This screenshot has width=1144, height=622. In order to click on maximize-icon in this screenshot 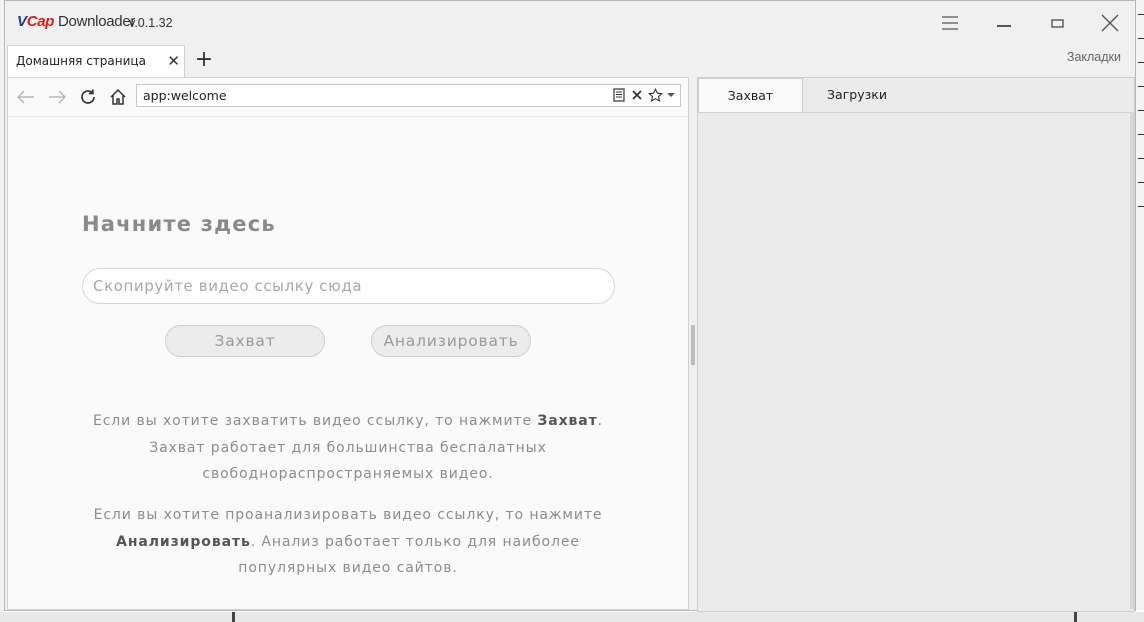, I will do `click(1057, 23)`.